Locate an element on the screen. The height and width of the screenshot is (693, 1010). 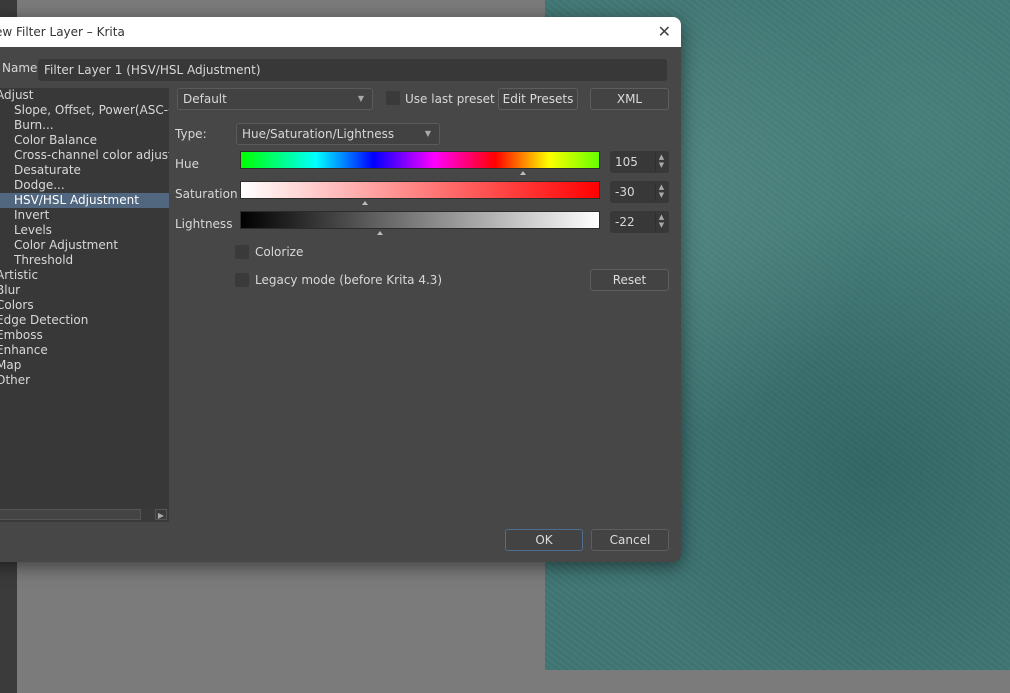
close-icon: ✕ is located at coordinates (664, 31).